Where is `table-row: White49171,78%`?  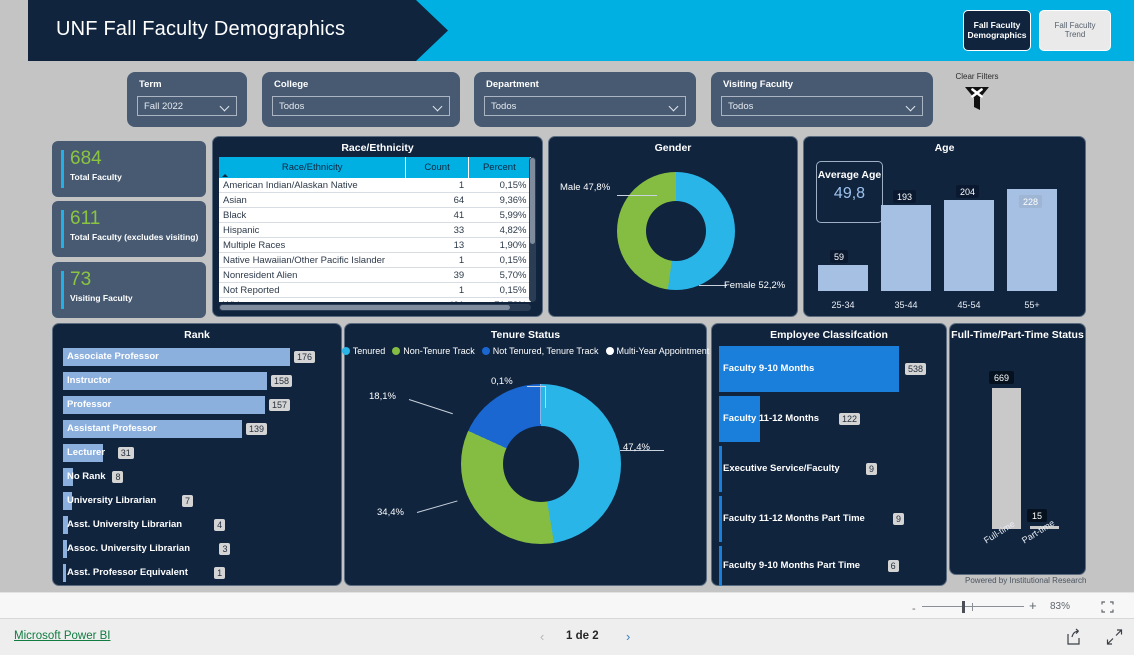 table-row: White49171,78% is located at coordinates (375, 299).